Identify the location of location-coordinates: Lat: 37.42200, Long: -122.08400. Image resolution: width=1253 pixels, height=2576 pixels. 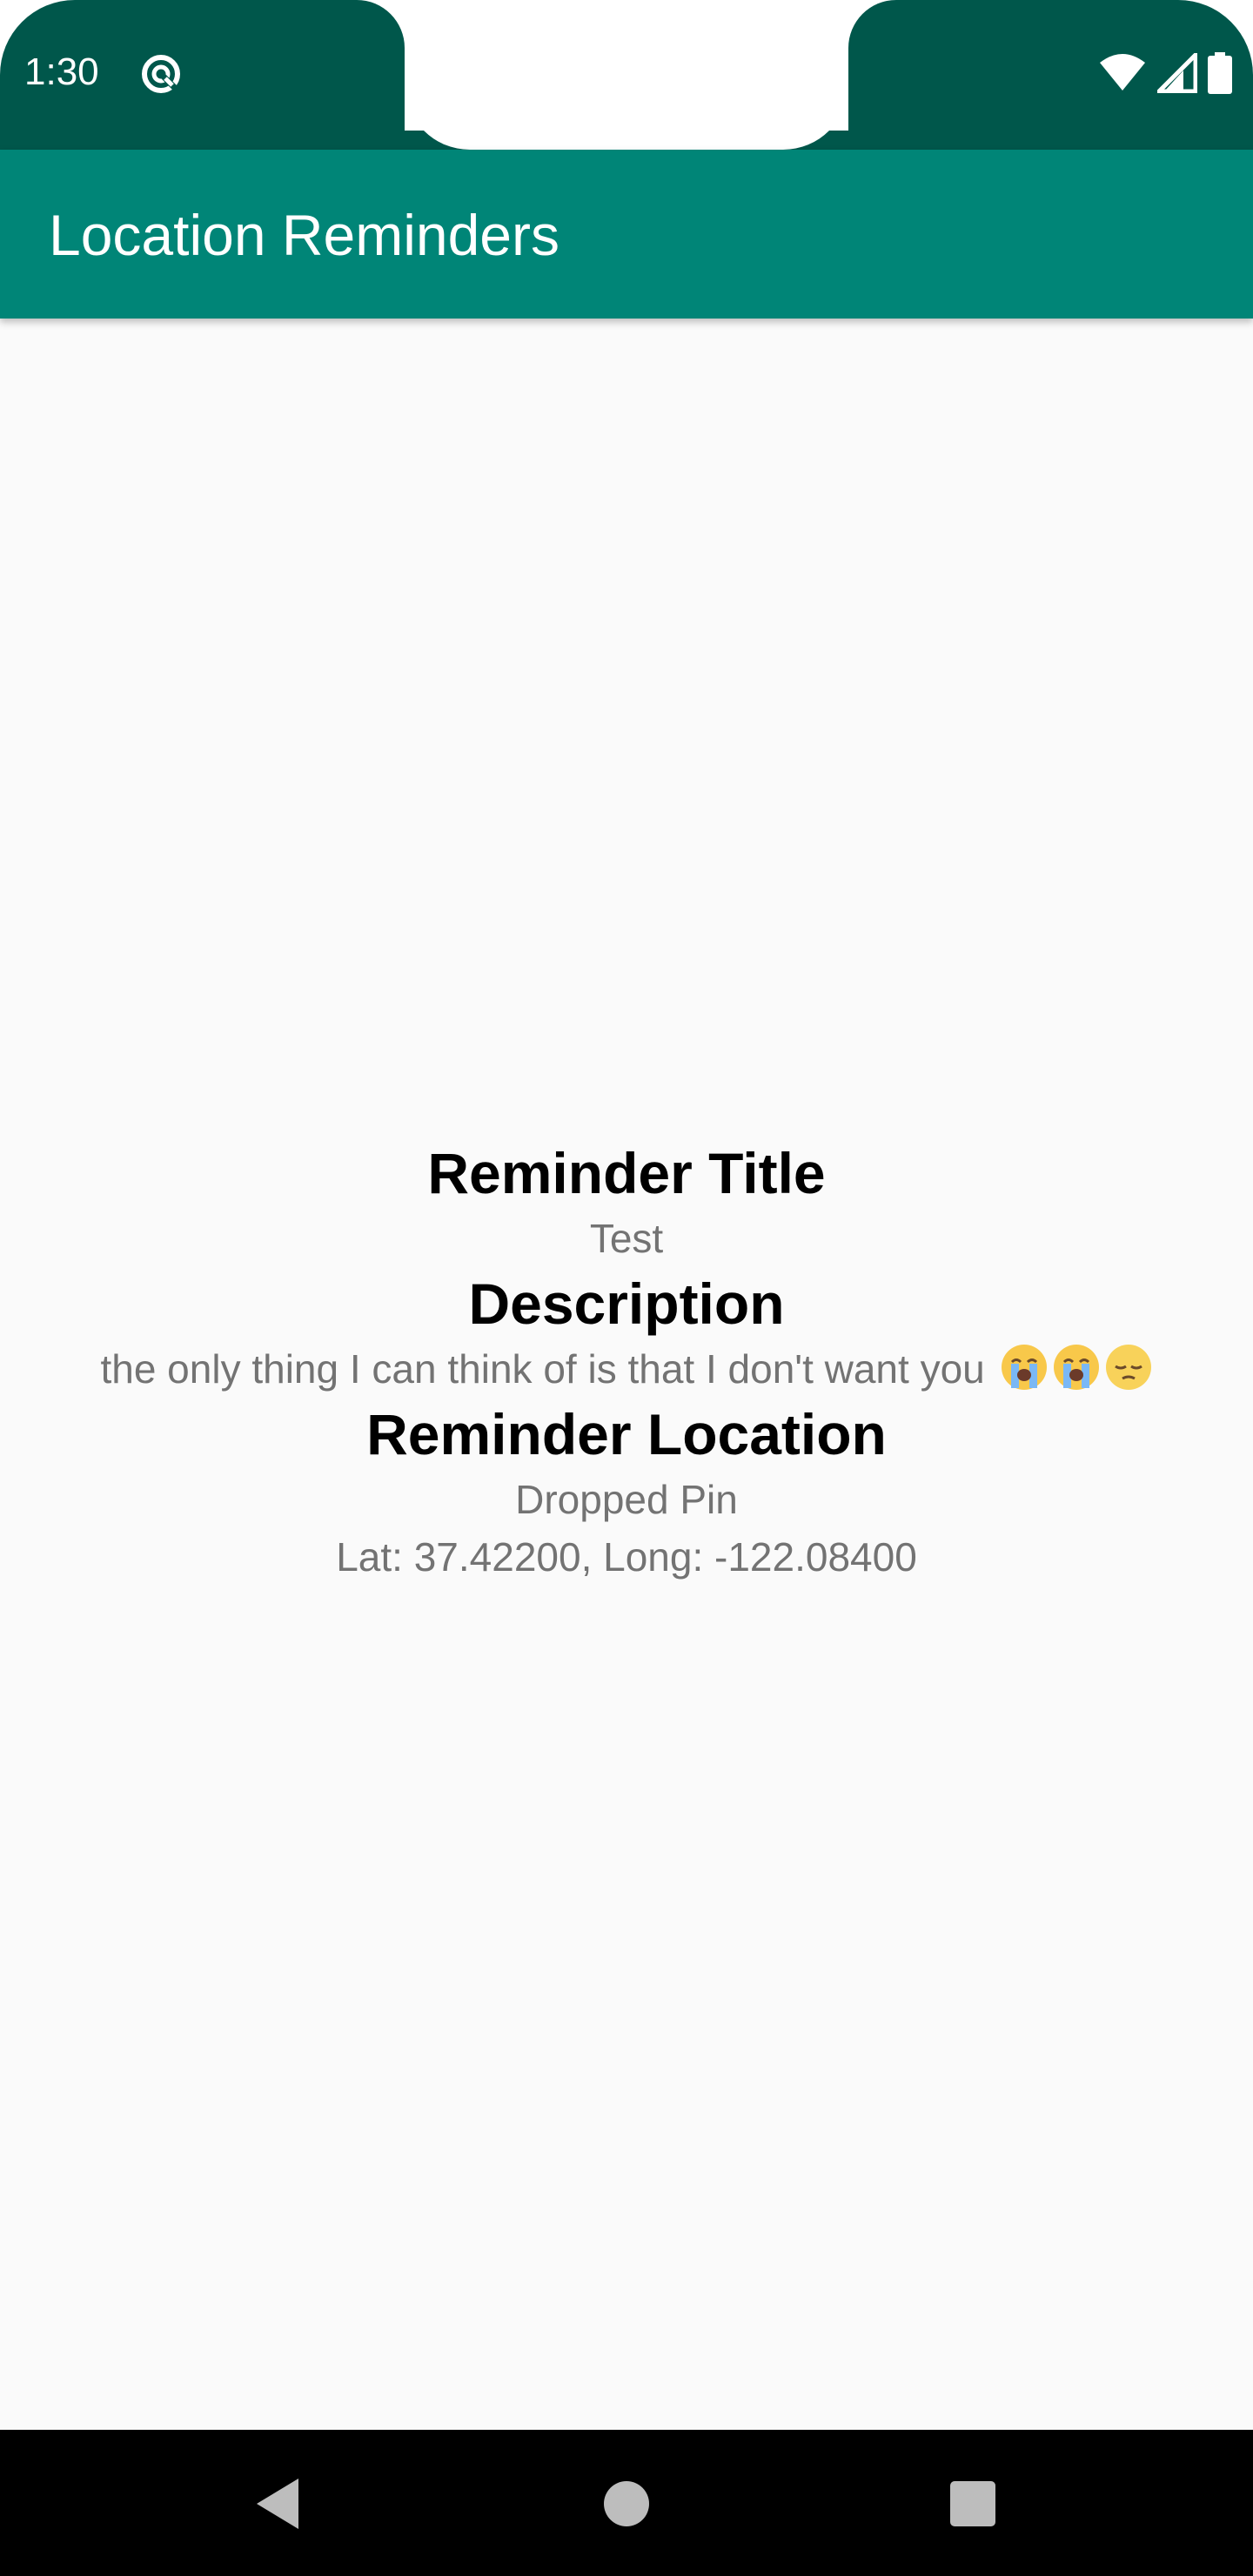
(626, 1557).